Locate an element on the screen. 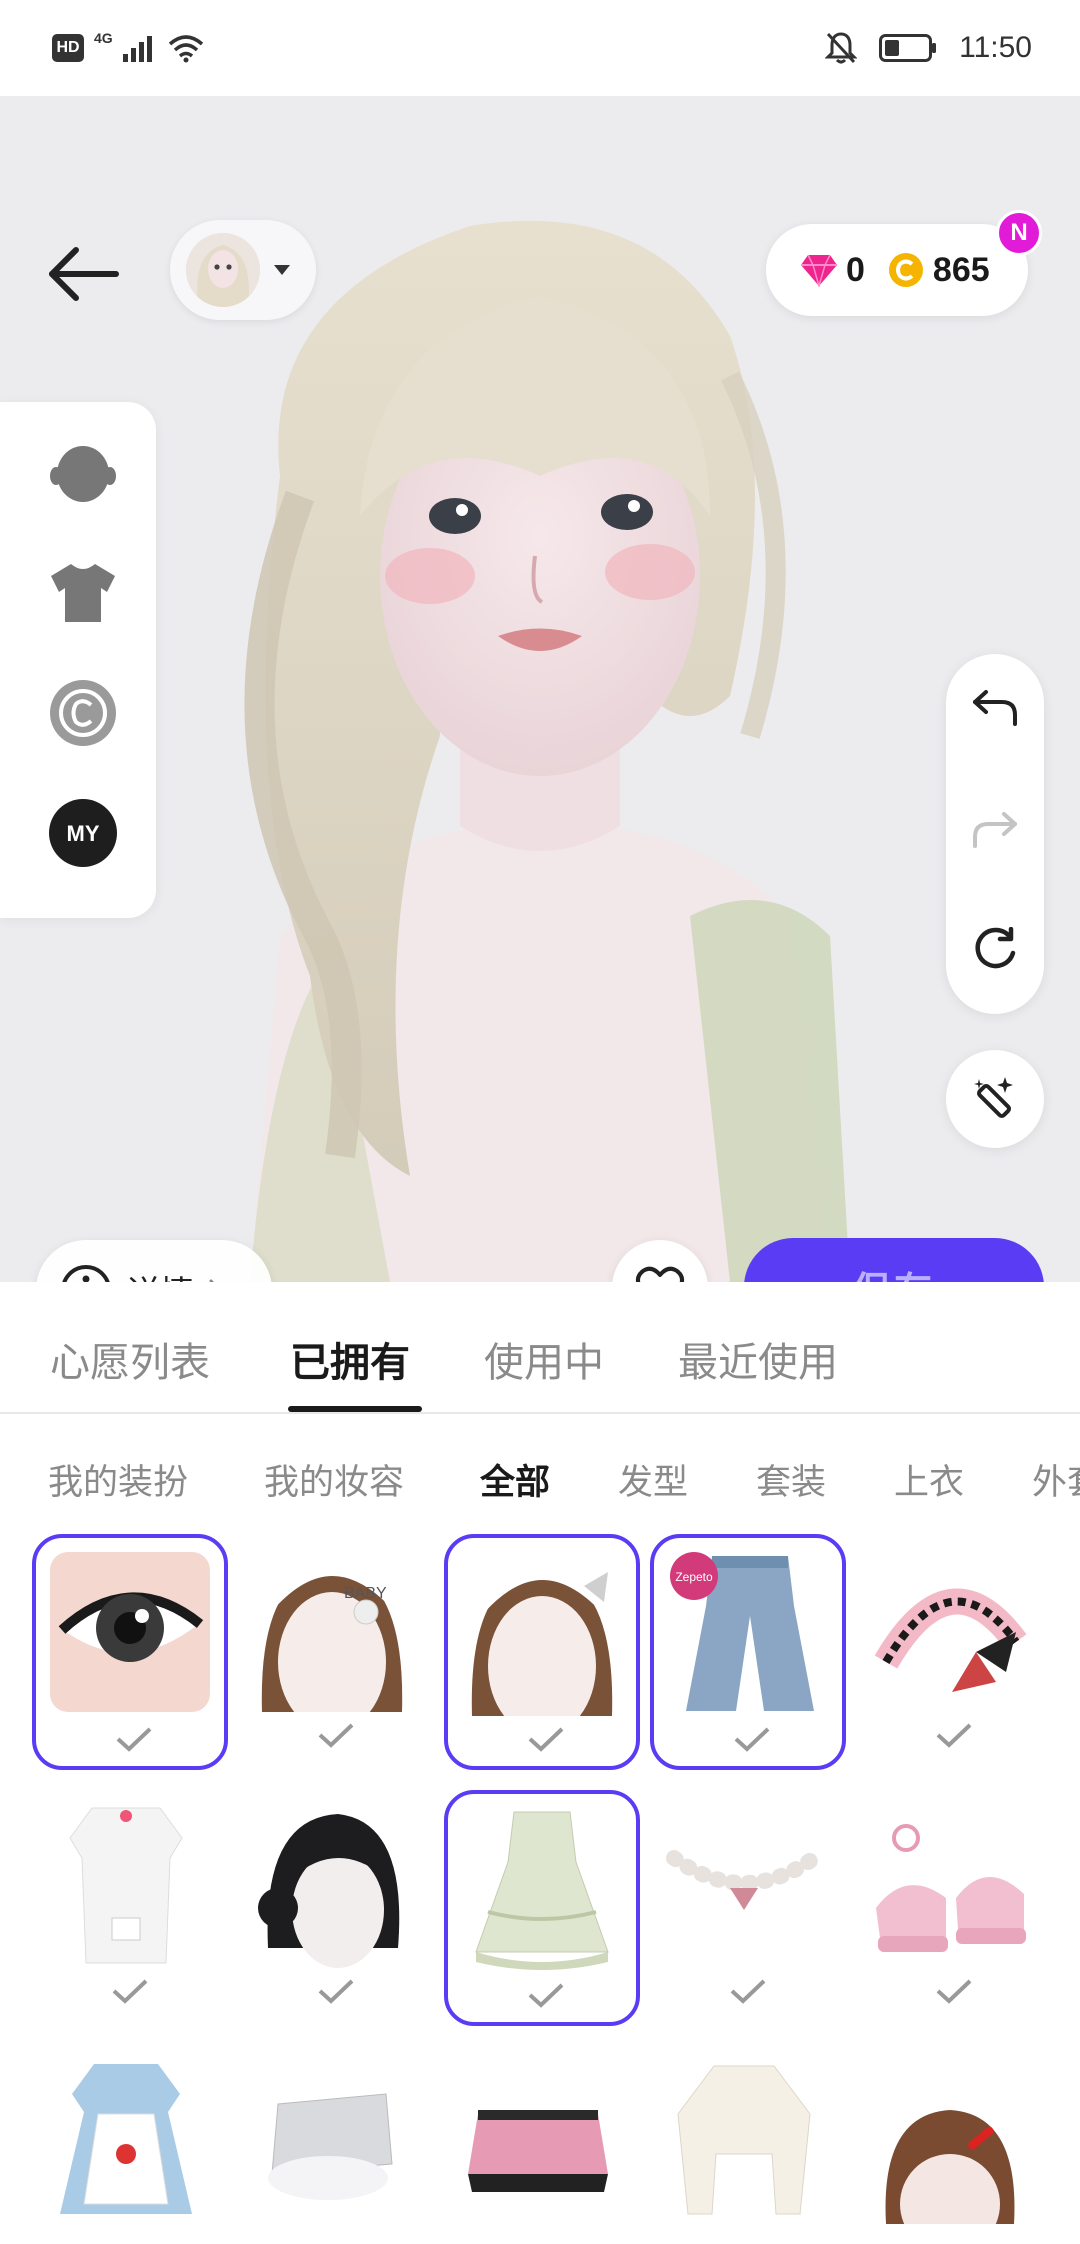 The height and width of the screenshot is (2244, 1080). network-label: 4G is located at coordinates (103, 38).